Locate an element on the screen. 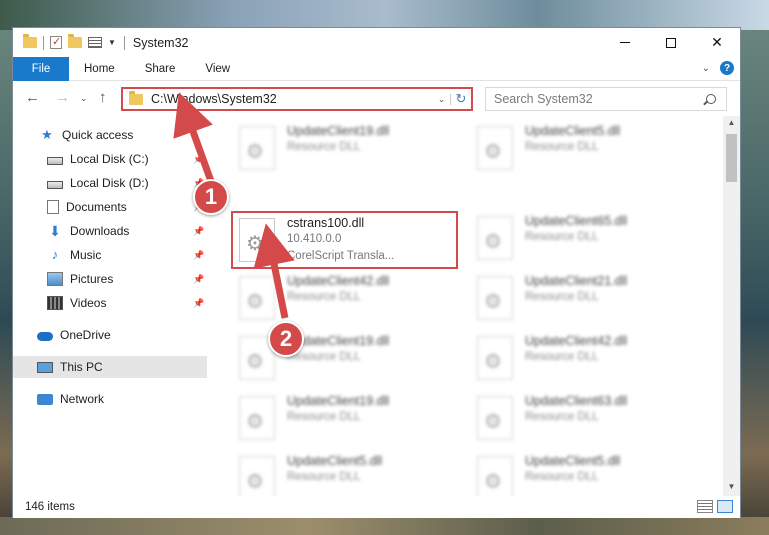 The height and width of the screenshot is (535, 769). address-bar: C:\Windows\System32 ⌄ ↻ is located at coordinates (297, 99).